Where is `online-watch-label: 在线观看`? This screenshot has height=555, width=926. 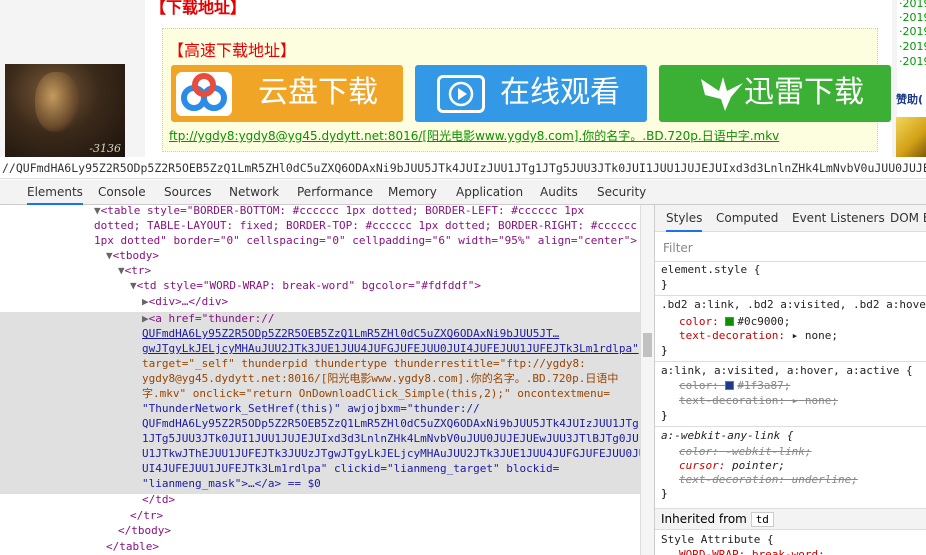 online-watch-label: 在线观看 is located at coordinates (560, 92).